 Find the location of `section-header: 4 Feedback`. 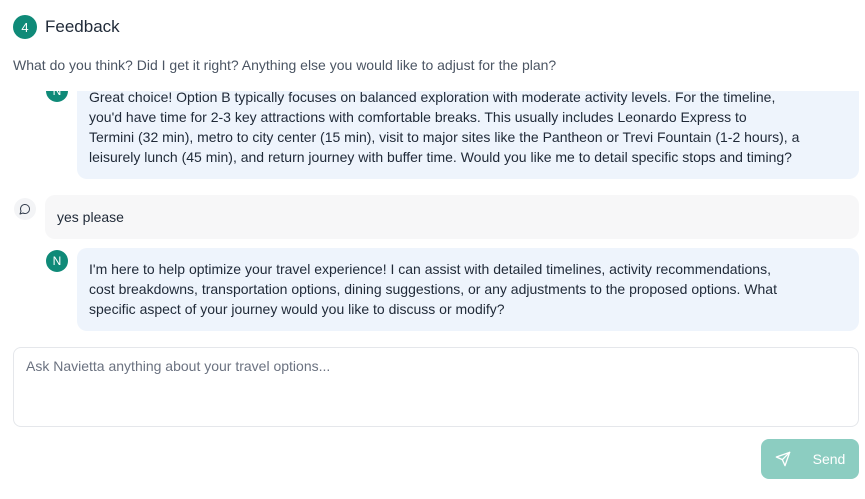

section-header: 4 Feedback is located at coordinates (66, 27).